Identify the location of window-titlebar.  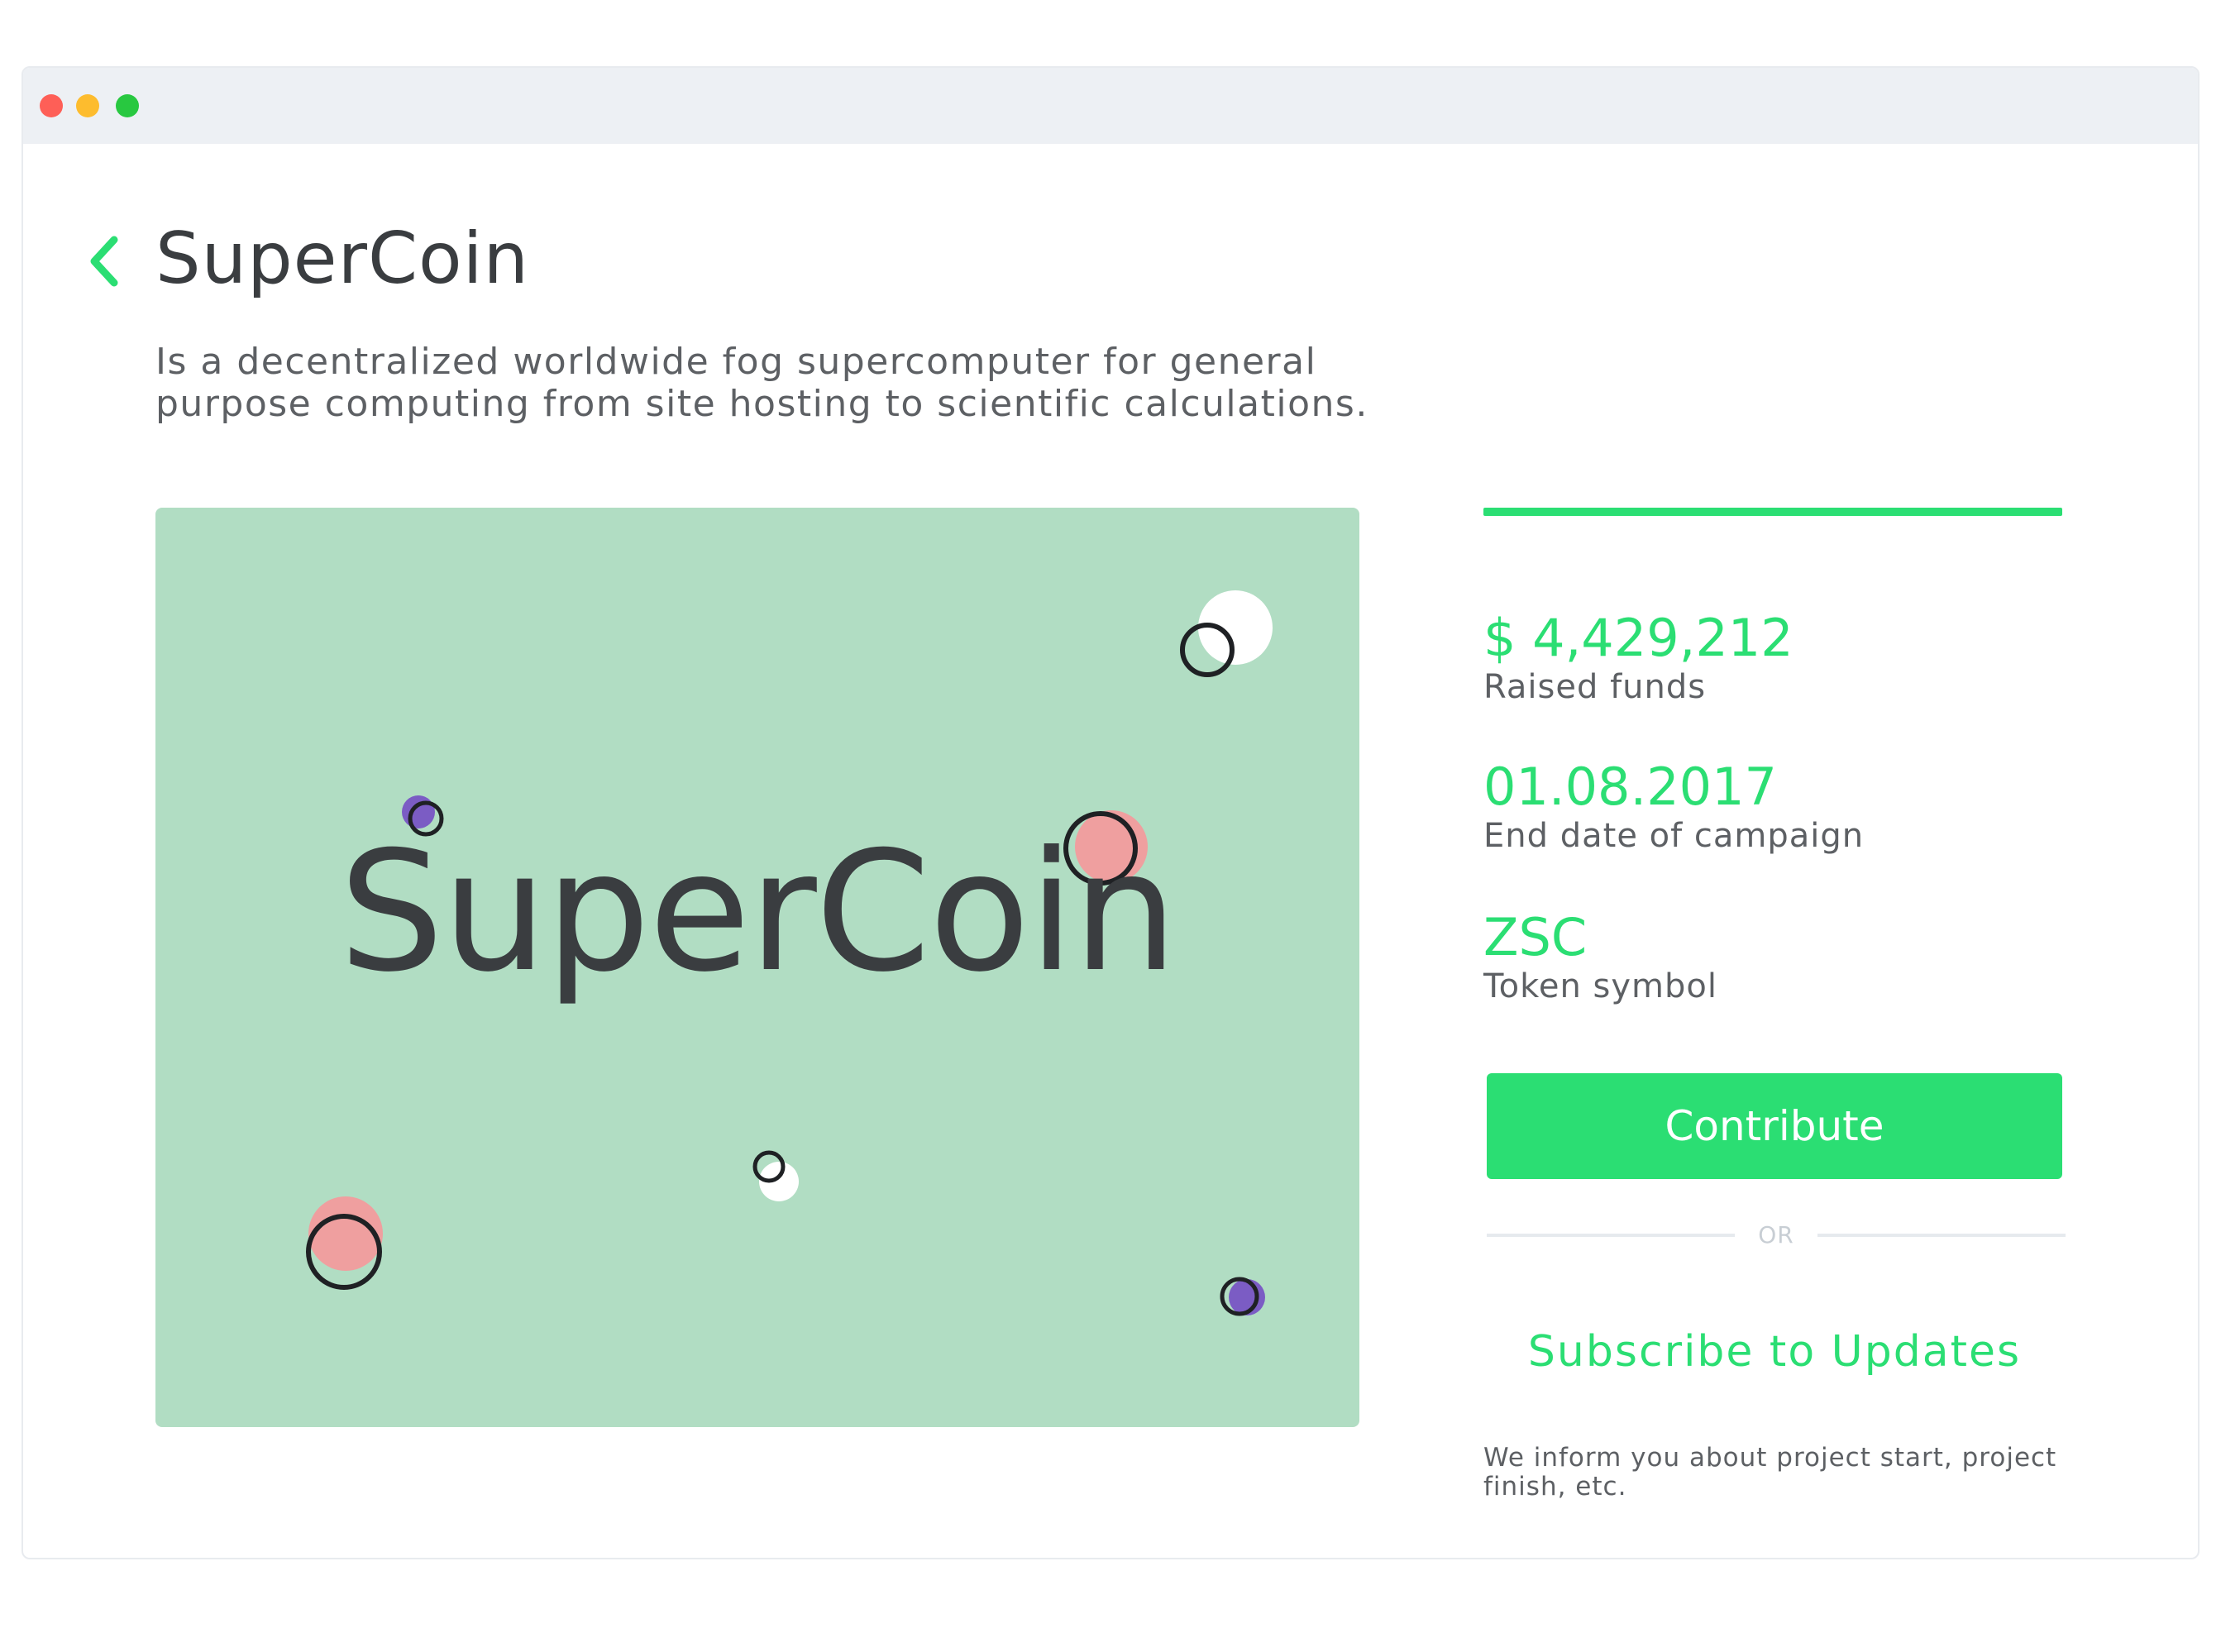
(1110, 106).